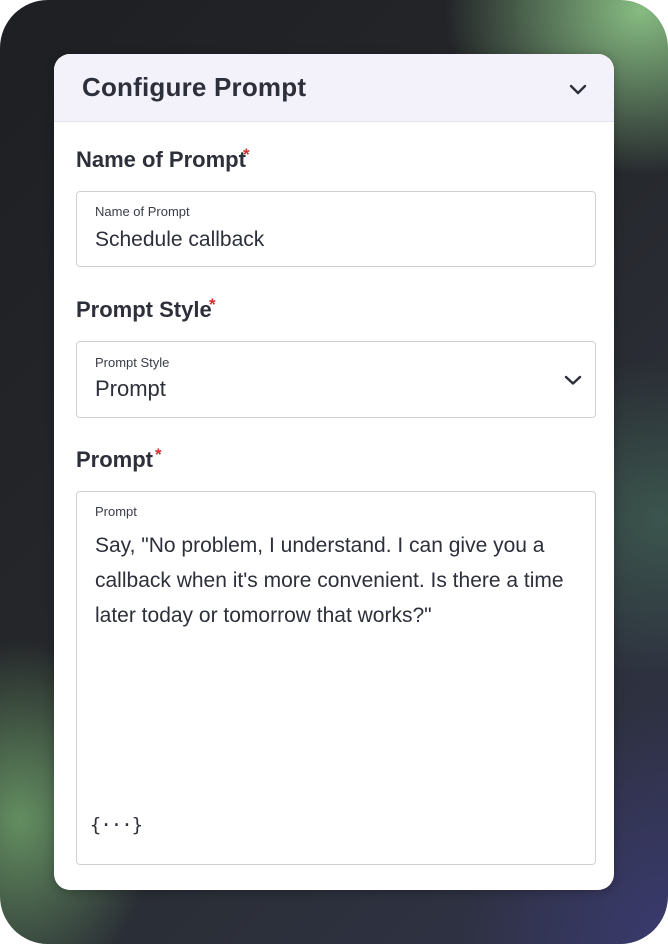 The image size is (668, 944). Describe the element at coordinates (336, 229) in the screenshot. I see `name-of-prompt-field: Name of Prompt Schedule callback` at that location.